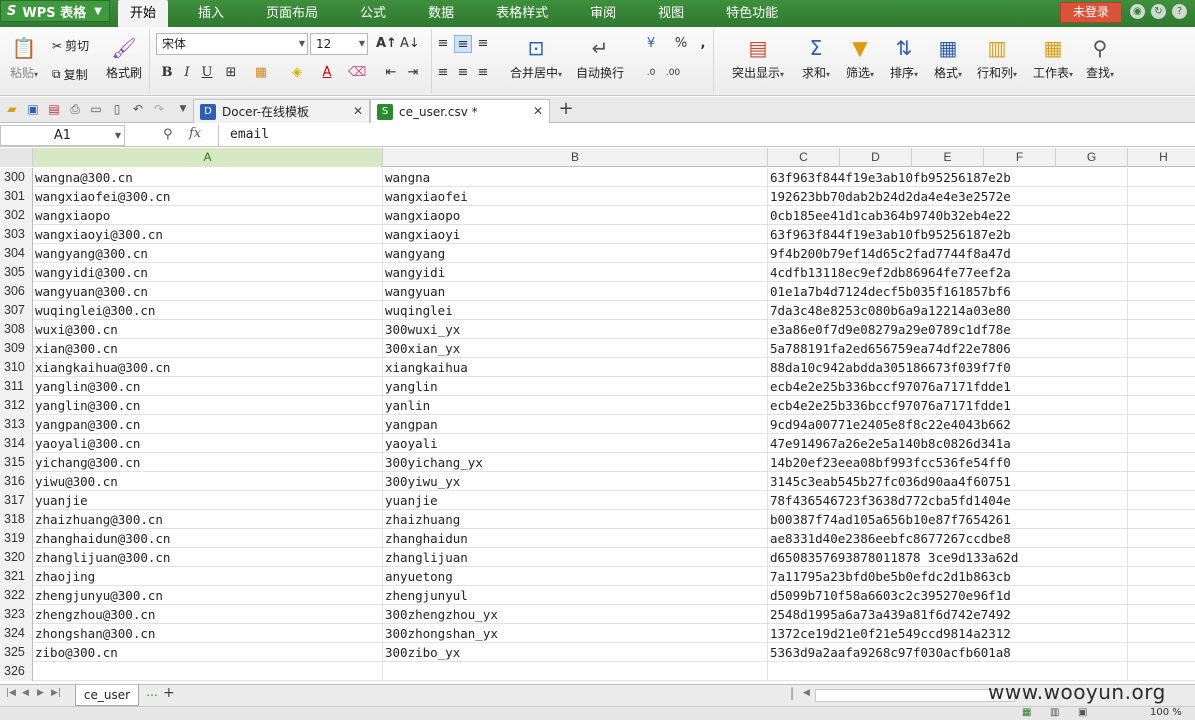  Describe the element at coordinates (913, 310) in the screenshot. I see `cell-c: 7da3c48e8253c080b6a9a12214a03e80` at that location.